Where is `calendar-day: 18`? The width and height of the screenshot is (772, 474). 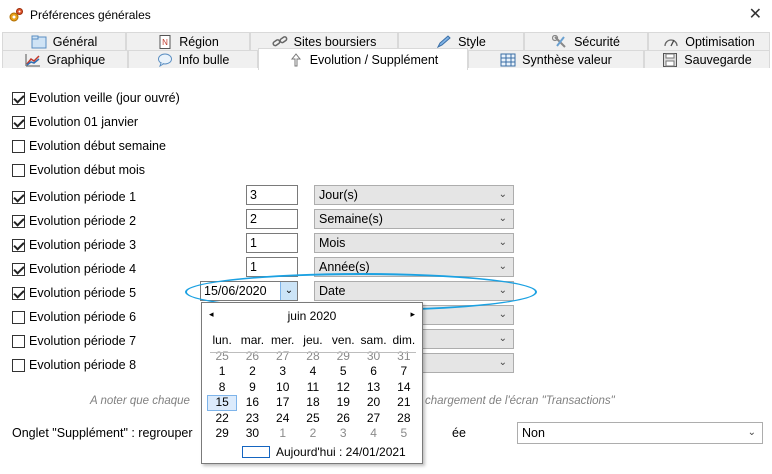
calendar-day: 18 is located at coordinates (313, 403).